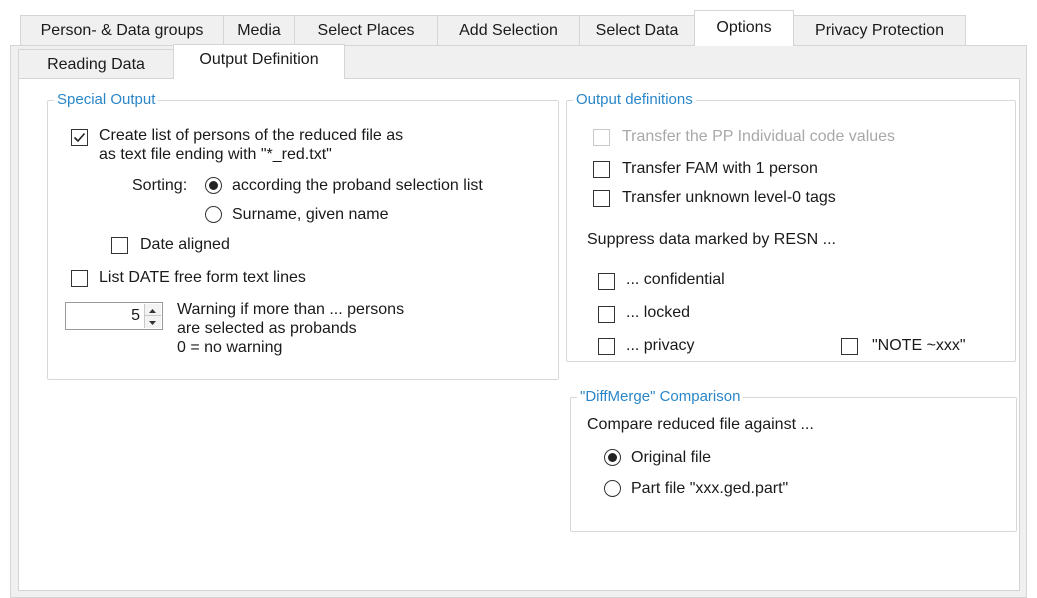 The height and width of the screenshot is (598, 1037). I want to click on tab-privacy-protection: Privacy Protection, so click(879, 30).